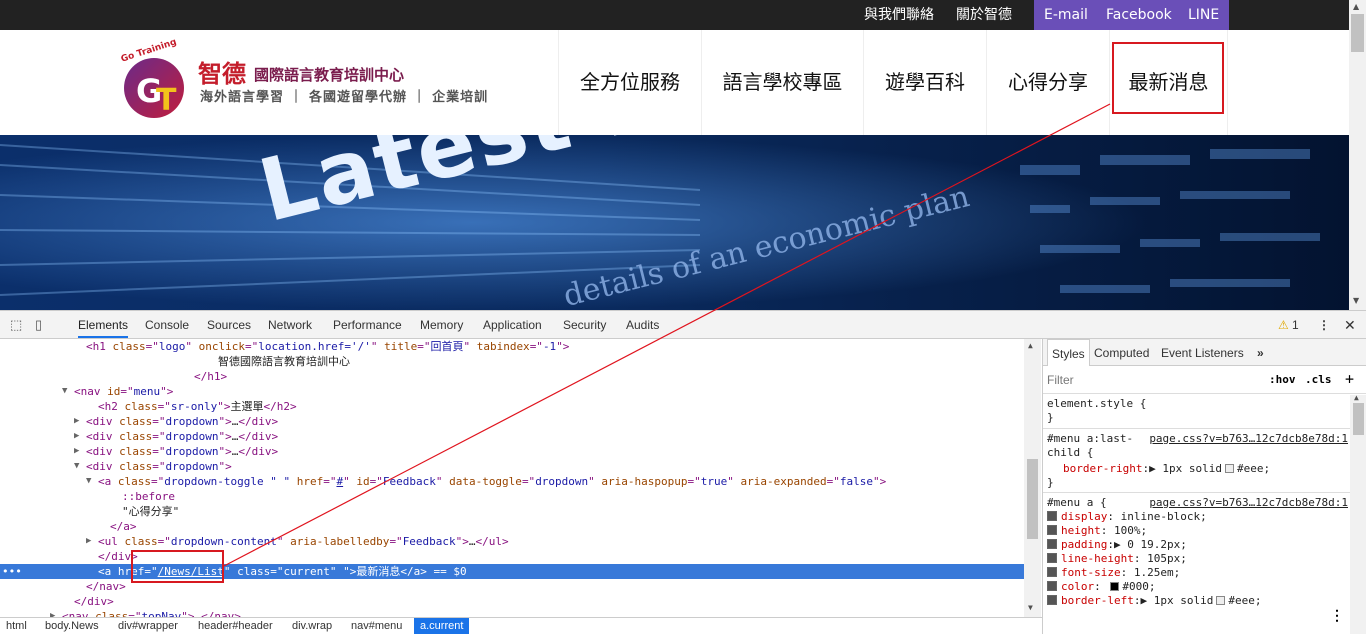 The width and height of the screenshot is (1366, 634). I want to click on css-declaration: border-left:▶ 1px solid #eee;, so click(1154, 601).